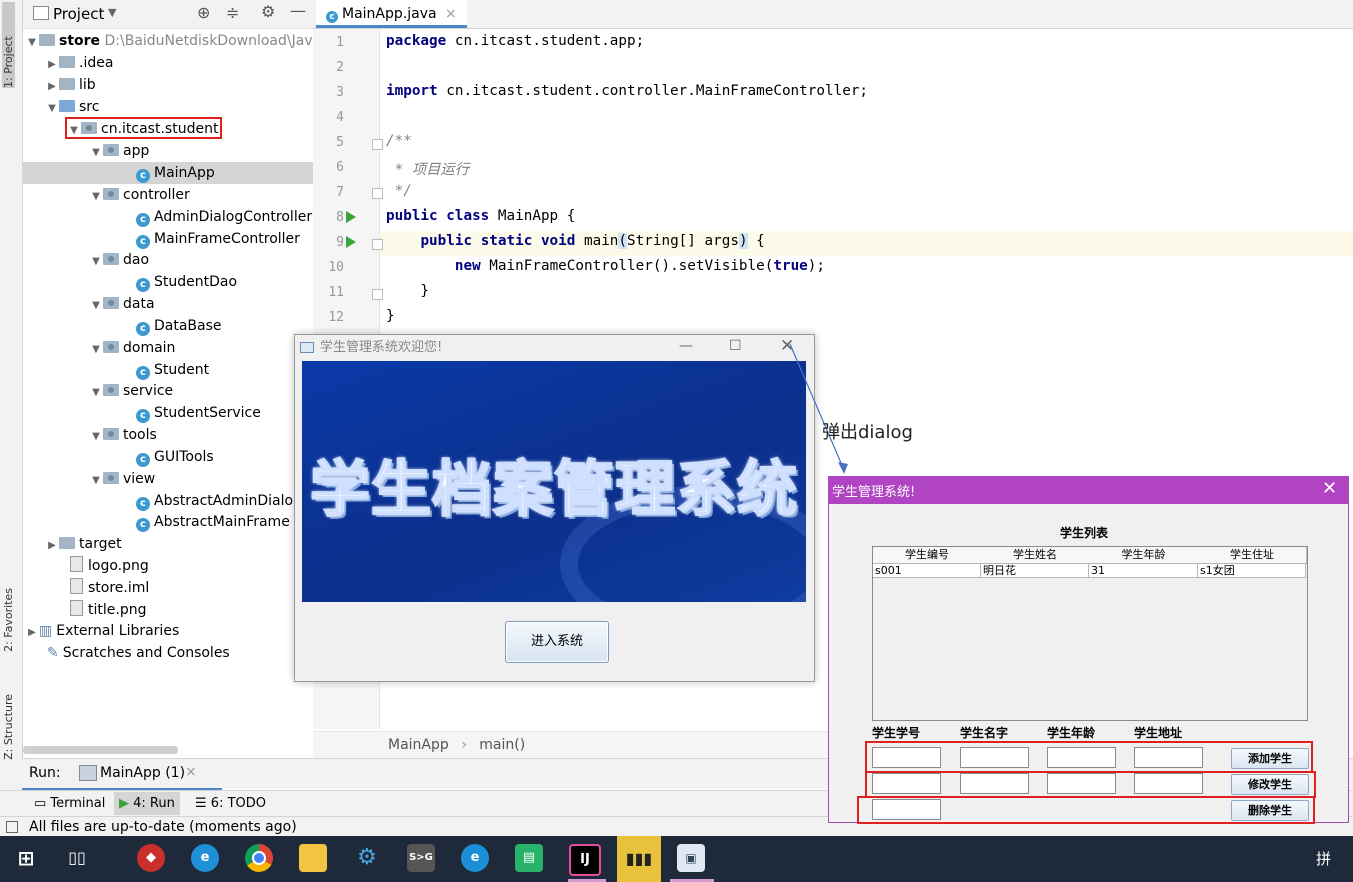 Image resolution: width=1353 pixels, height=882 pixels. What do you see at coordinates (927, 571) in the screenshot?
I see `table-cell: s001` at bounding box center [927, 571].